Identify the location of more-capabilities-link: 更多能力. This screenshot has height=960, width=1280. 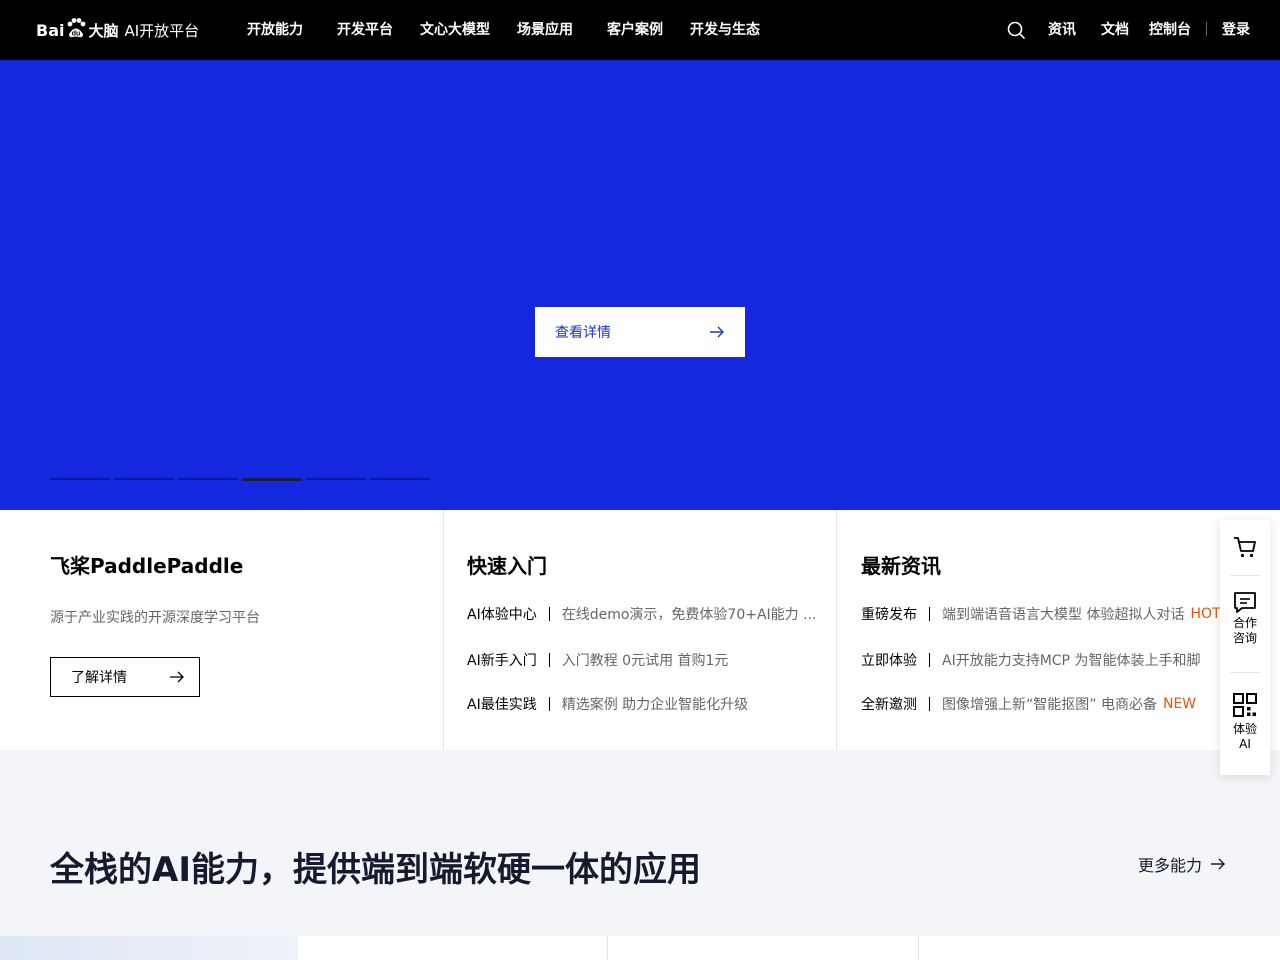
(1182, 864).